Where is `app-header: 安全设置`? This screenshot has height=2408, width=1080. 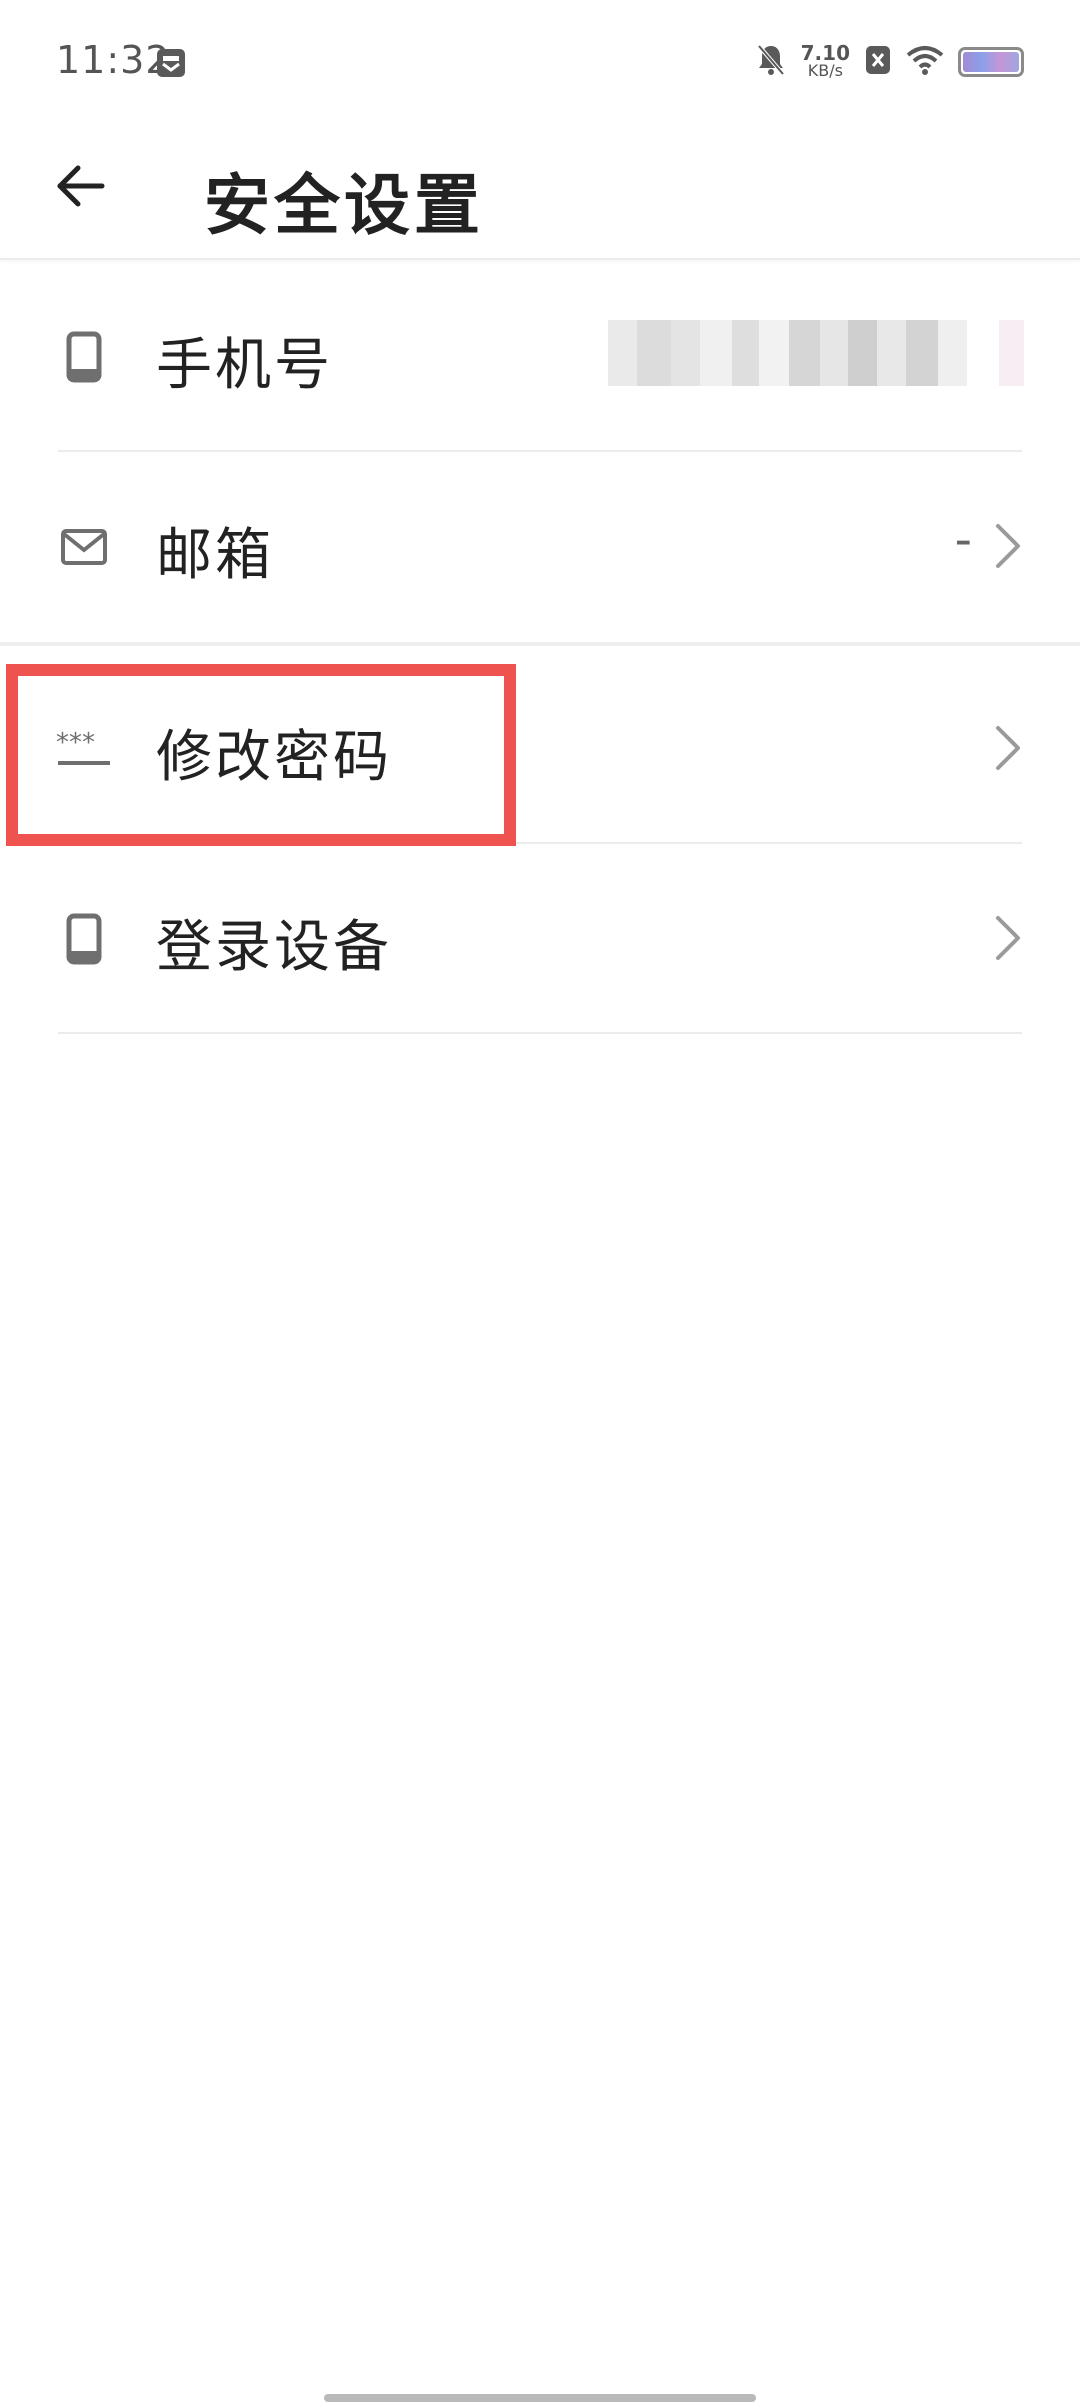 app-header: 安全设置 is located at coordinates (540, 190).